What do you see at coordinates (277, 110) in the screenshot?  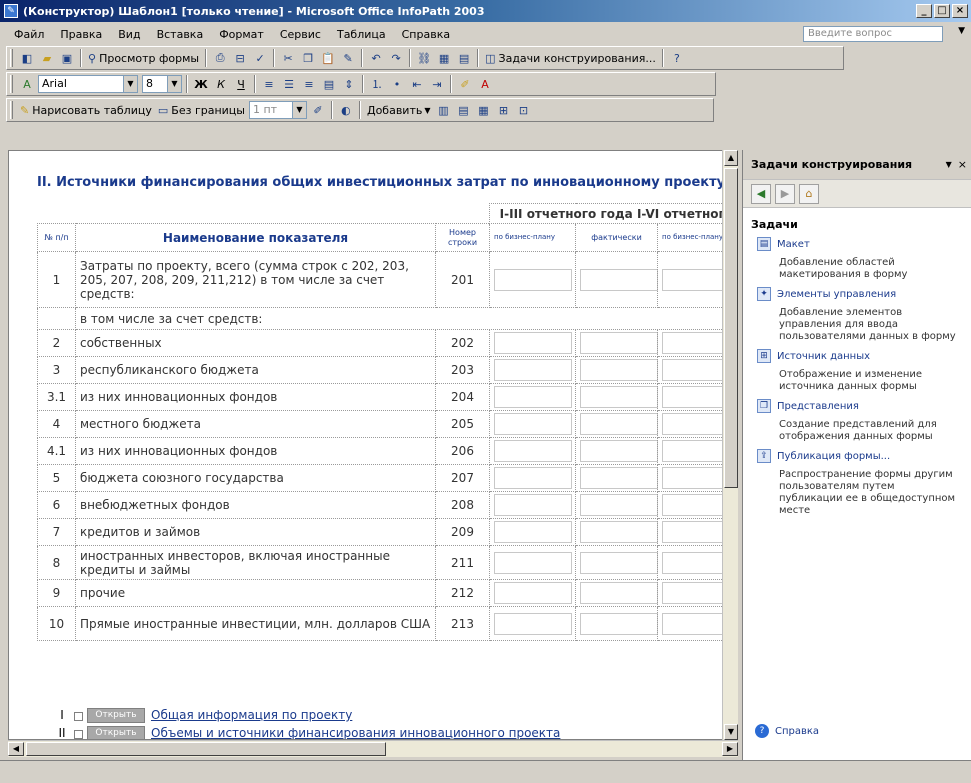 I see `line-width-combo: 1 пт ▼` at bounding box center [277, 110].